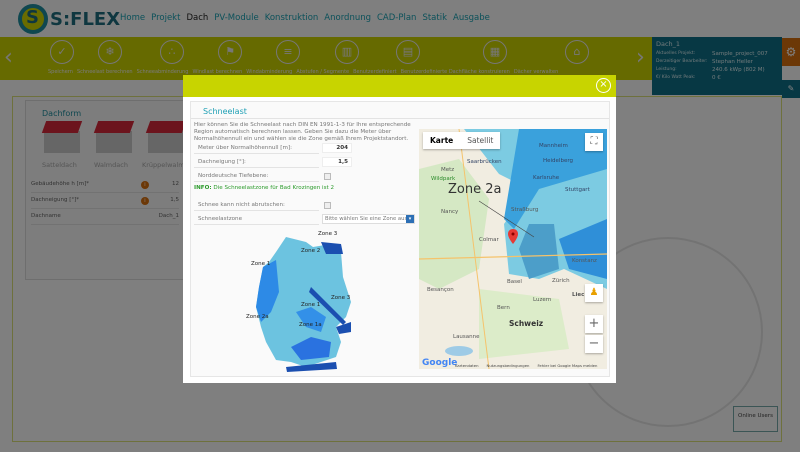  Describe the element at coordinates (489, 240) in the screenshot. I see `map-place: Colmar` at that location.